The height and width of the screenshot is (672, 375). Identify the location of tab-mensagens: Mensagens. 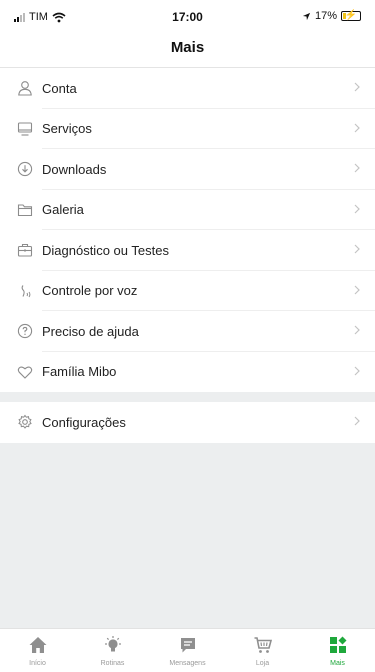
(187, 650).